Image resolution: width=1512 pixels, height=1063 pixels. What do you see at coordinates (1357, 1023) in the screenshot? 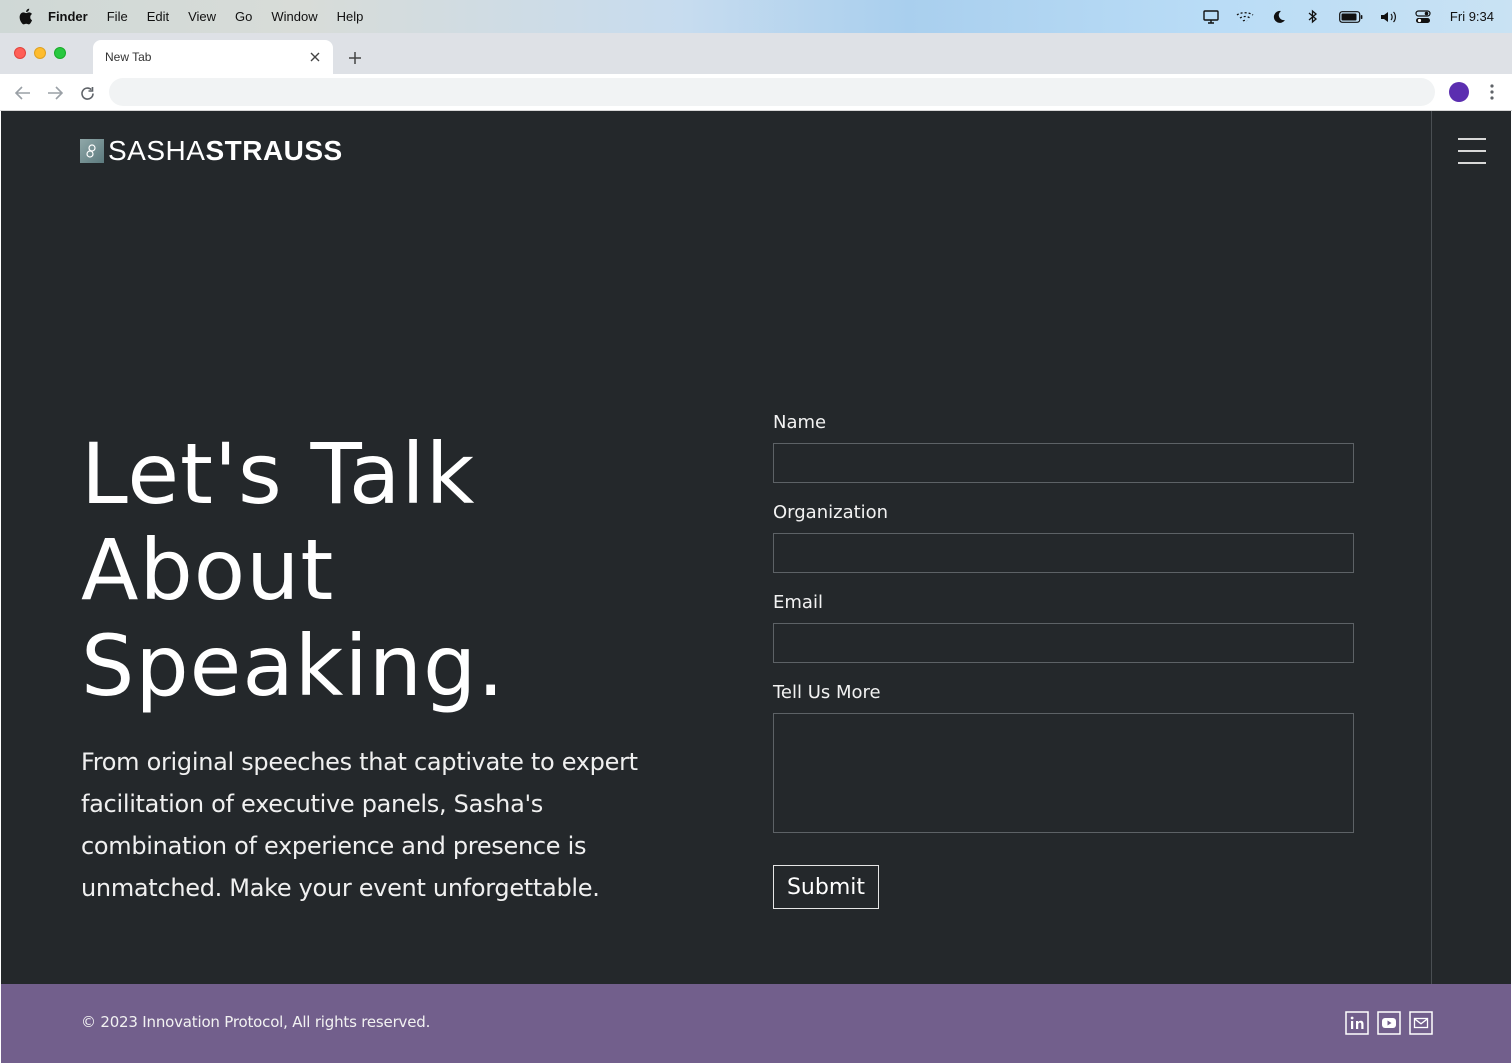
I see `linkedin-icon` at bounding box center [1357, 1023].